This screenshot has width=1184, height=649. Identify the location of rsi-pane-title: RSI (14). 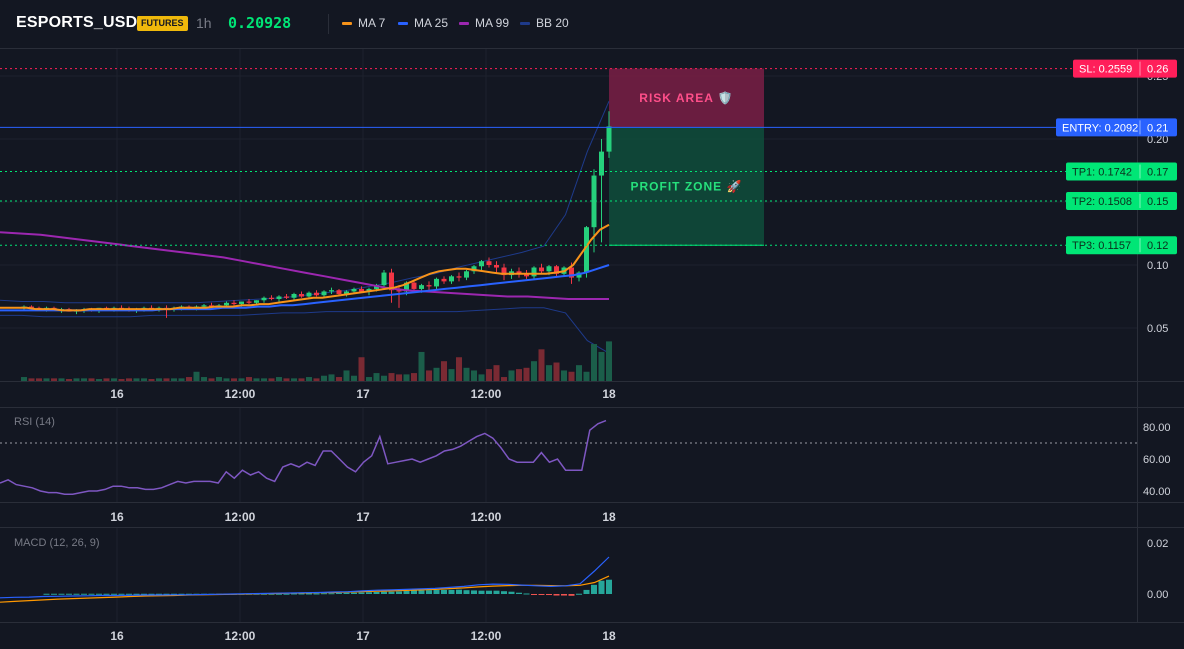
(34, 422).